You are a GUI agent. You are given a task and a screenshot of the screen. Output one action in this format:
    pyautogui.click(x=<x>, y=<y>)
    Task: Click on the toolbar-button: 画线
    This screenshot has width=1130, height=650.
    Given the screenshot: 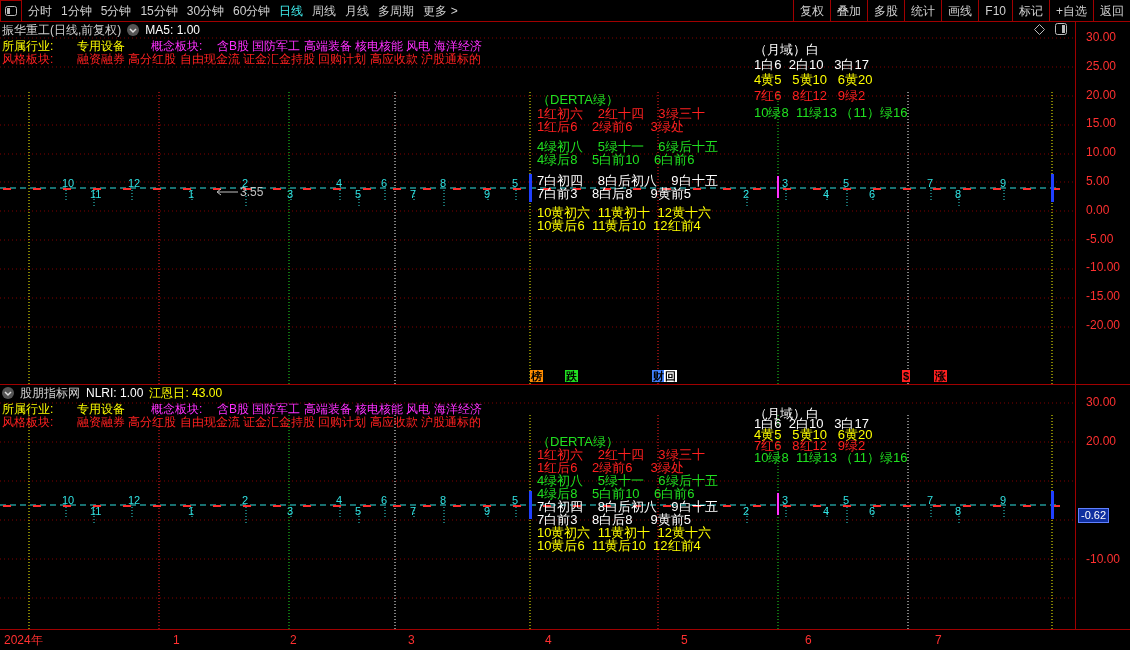 What is the action you would take?
    pyautogui.click(x=960, y=10)
    